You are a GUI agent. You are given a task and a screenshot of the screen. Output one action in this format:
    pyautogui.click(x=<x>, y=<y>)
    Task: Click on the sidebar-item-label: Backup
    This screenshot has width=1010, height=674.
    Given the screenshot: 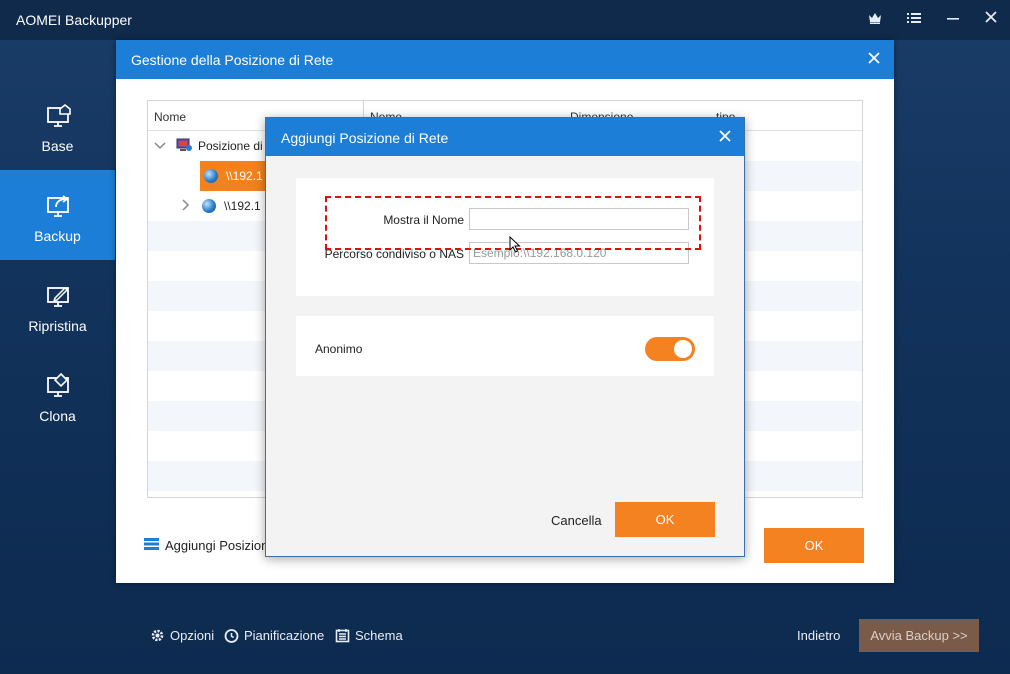 What is the action you would take?
    pyautogui.click(x=57, y=236)
    